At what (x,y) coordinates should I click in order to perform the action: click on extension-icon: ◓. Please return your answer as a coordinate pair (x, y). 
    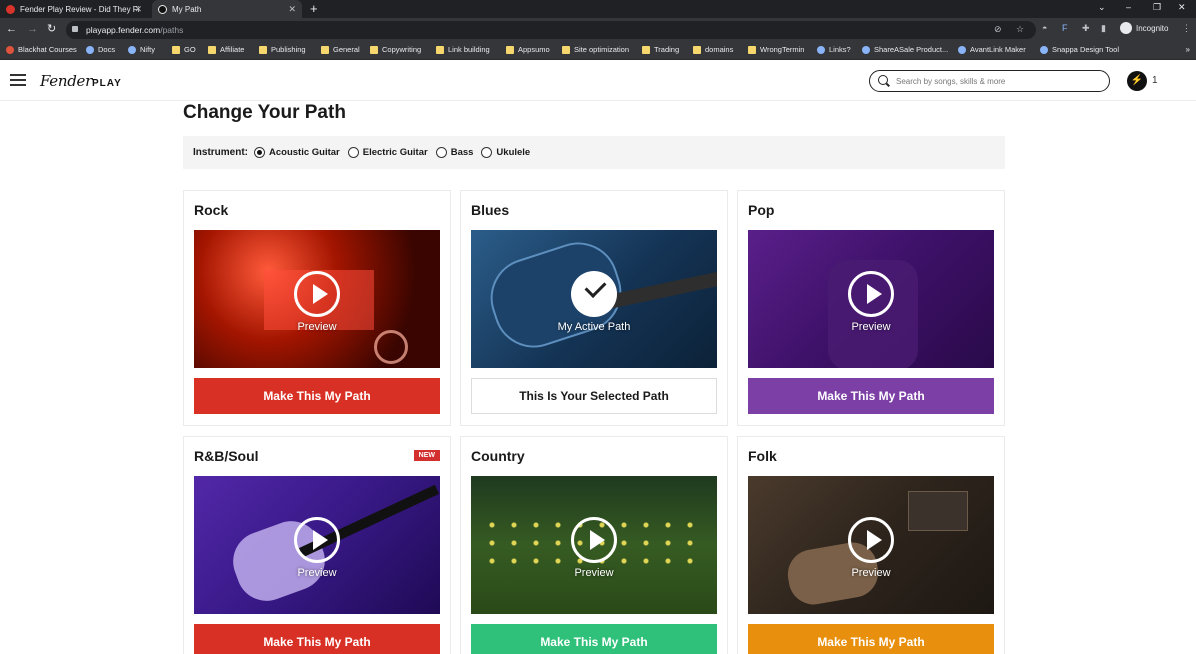
    Looking at the image, I should click on (1044, 28).